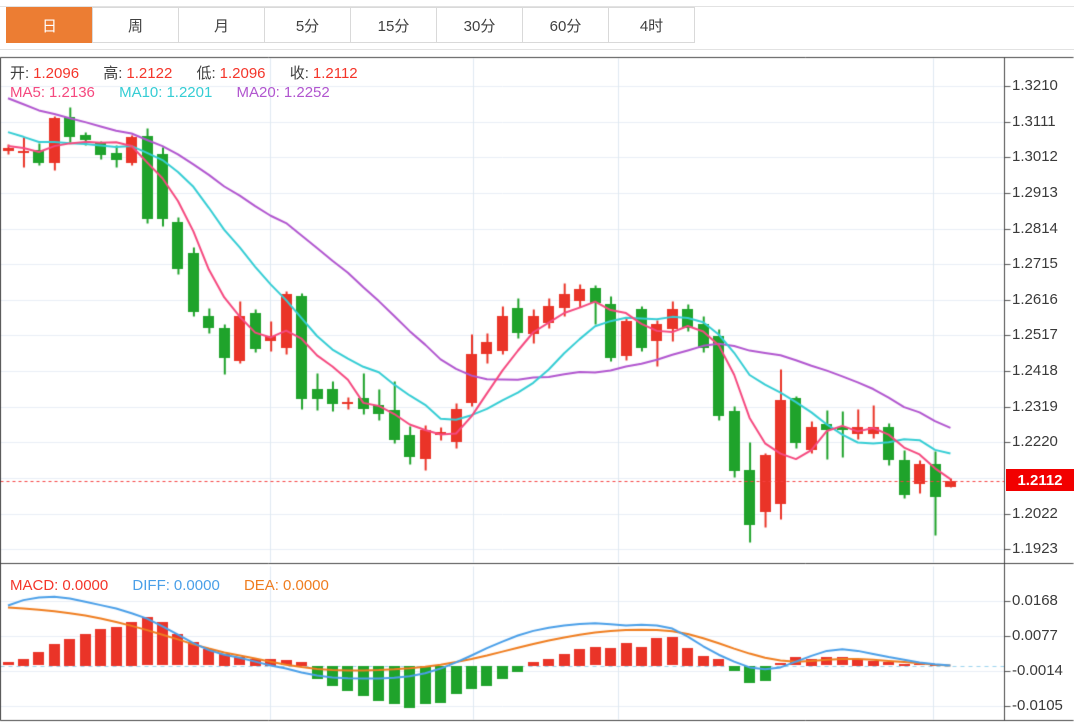 This screenshot has height=726, width=1074. Describe the element at coordinates (1035, 192) in the screenshot. I see `price-axis-label: 1.2913` at that location.